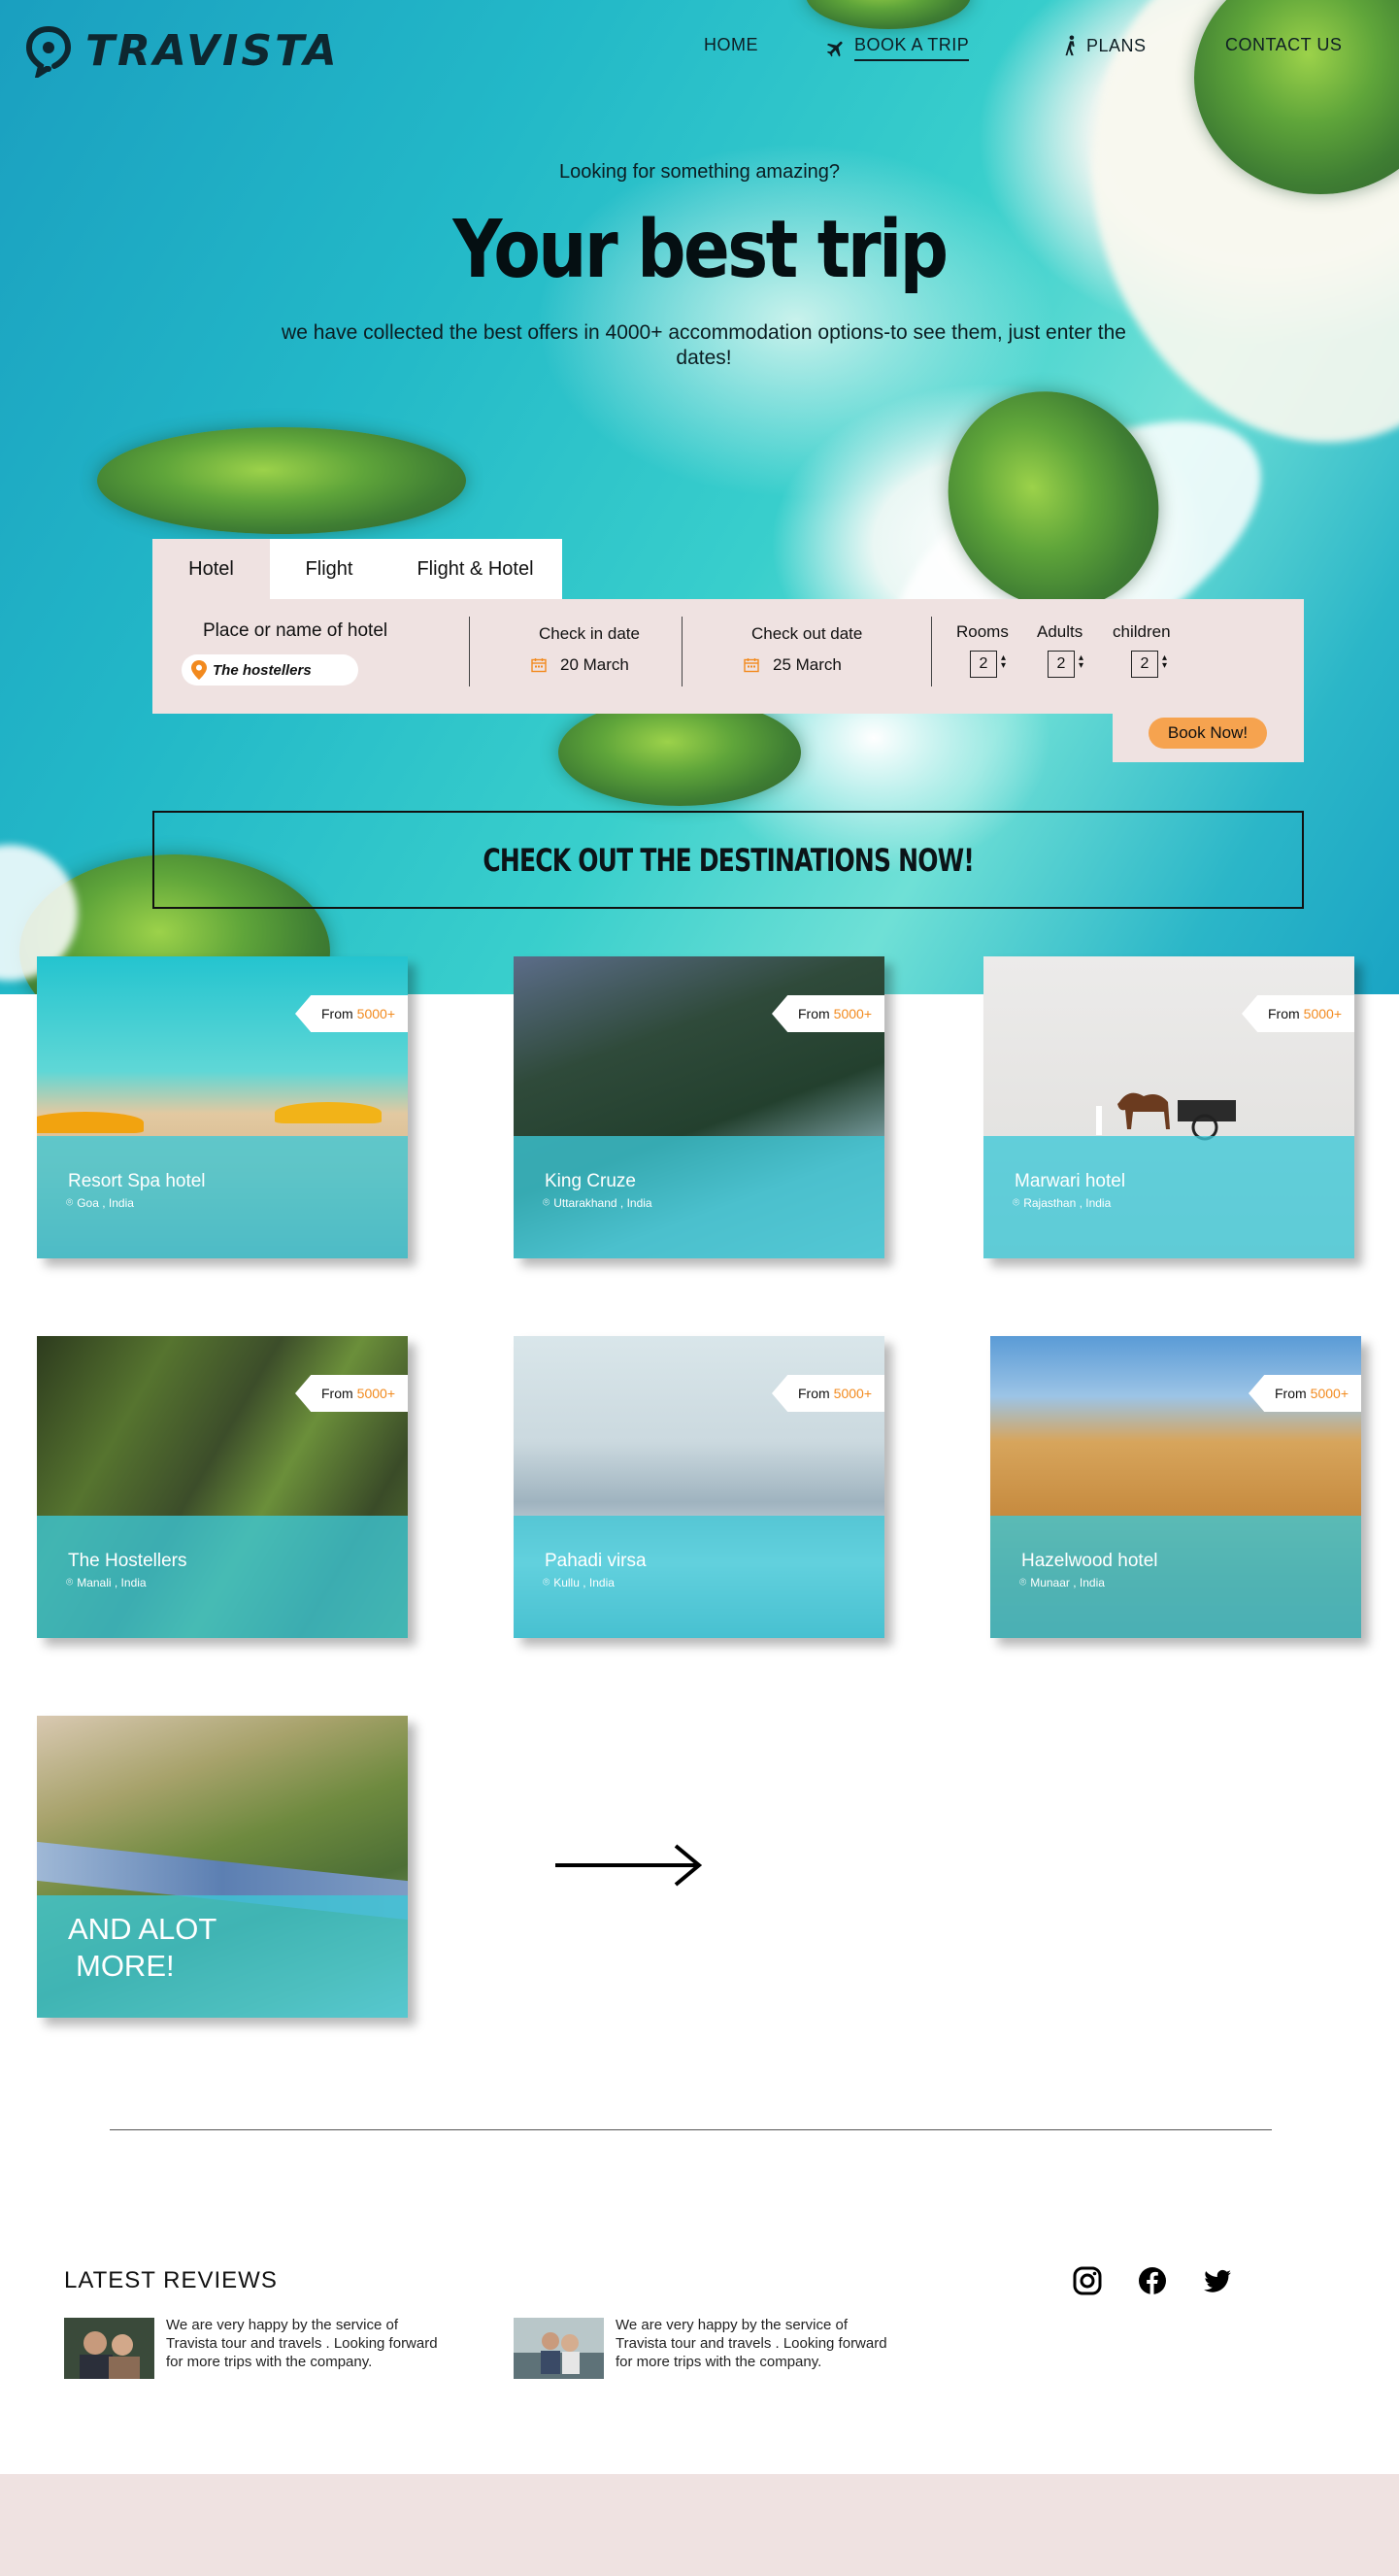 Image resolution: width=1399 pixels, height=2576 pixels. What do you see at coordinates (1060, 632) in the screenshot?
I see `adults-label: Adults` at bounding box center [1060, 632].